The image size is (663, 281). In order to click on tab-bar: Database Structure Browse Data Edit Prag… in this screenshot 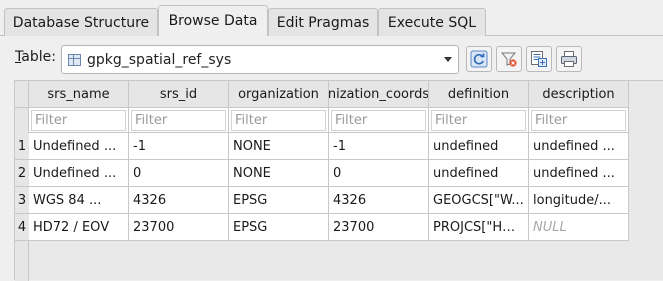, I will do `click(331, 18)`.